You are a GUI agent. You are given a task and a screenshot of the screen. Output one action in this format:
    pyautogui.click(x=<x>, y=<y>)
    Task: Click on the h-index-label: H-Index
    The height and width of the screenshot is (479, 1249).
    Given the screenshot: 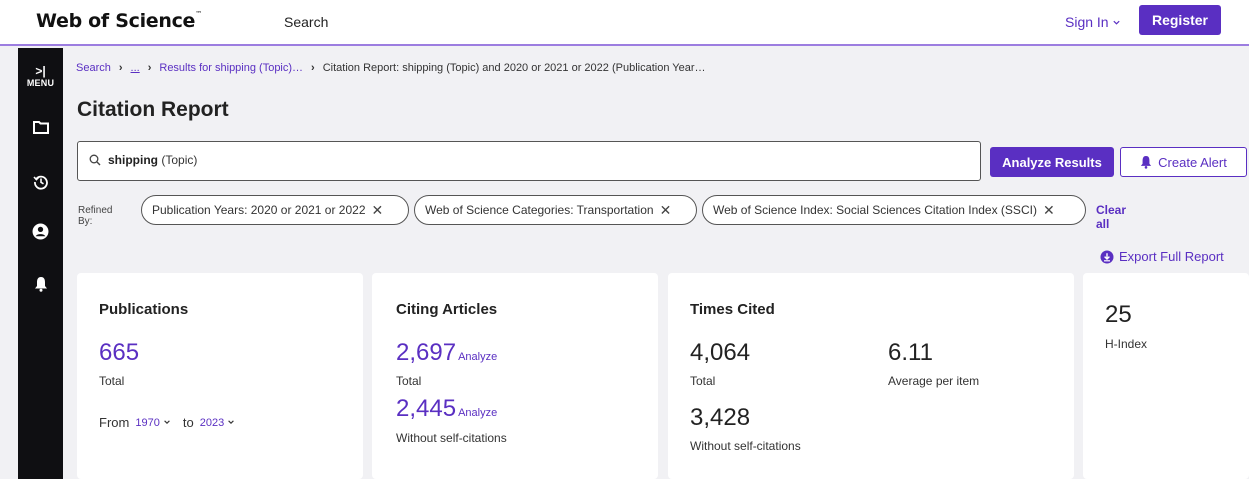 What is the action you would take?
    pyautogui.click(x=1126, y=344)
    